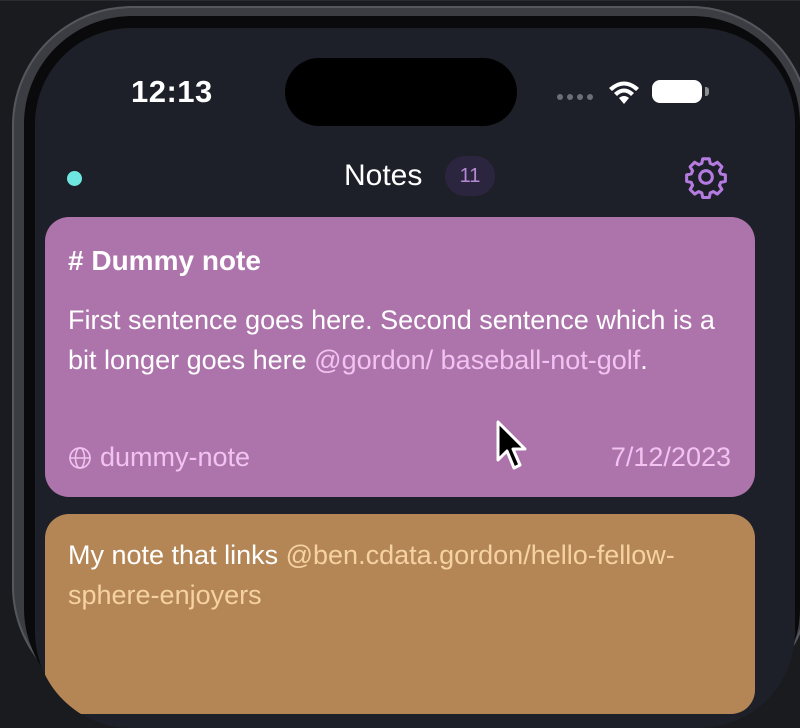  Describe the element at coordinates (470, 176) in the screenshot. I see `note-count-badge: 11` at that location.